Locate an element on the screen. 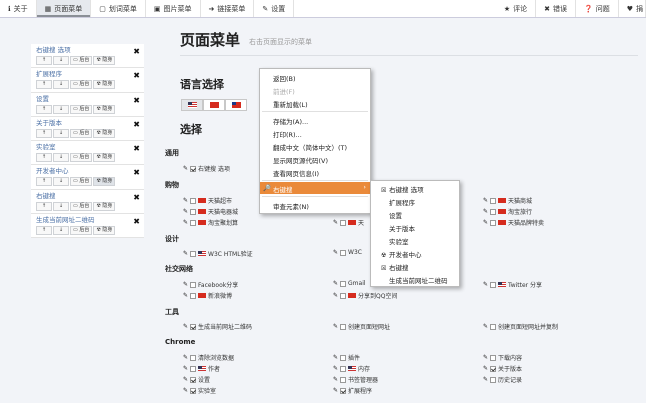 The image size is (646, 403). option-about-version: ✎ 关于版本 is located at coordinates (502, 368).